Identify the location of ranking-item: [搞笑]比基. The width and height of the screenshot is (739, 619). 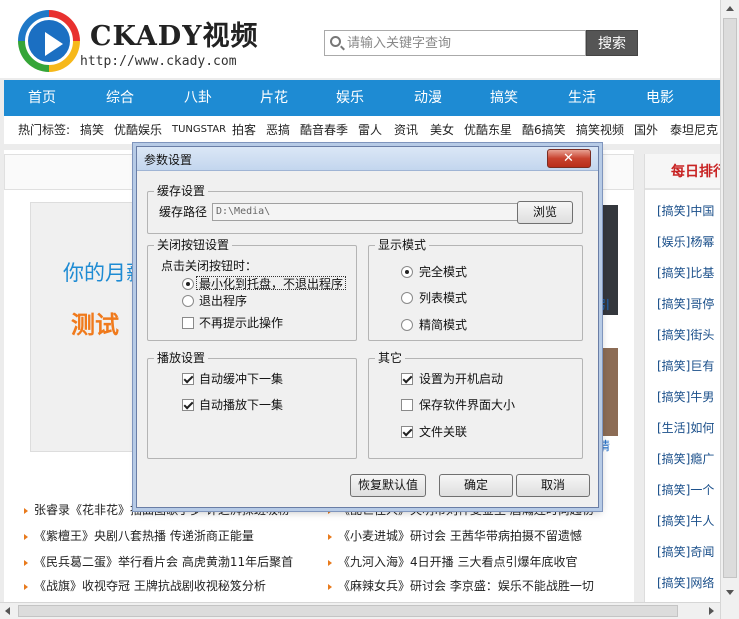
(689, 273).